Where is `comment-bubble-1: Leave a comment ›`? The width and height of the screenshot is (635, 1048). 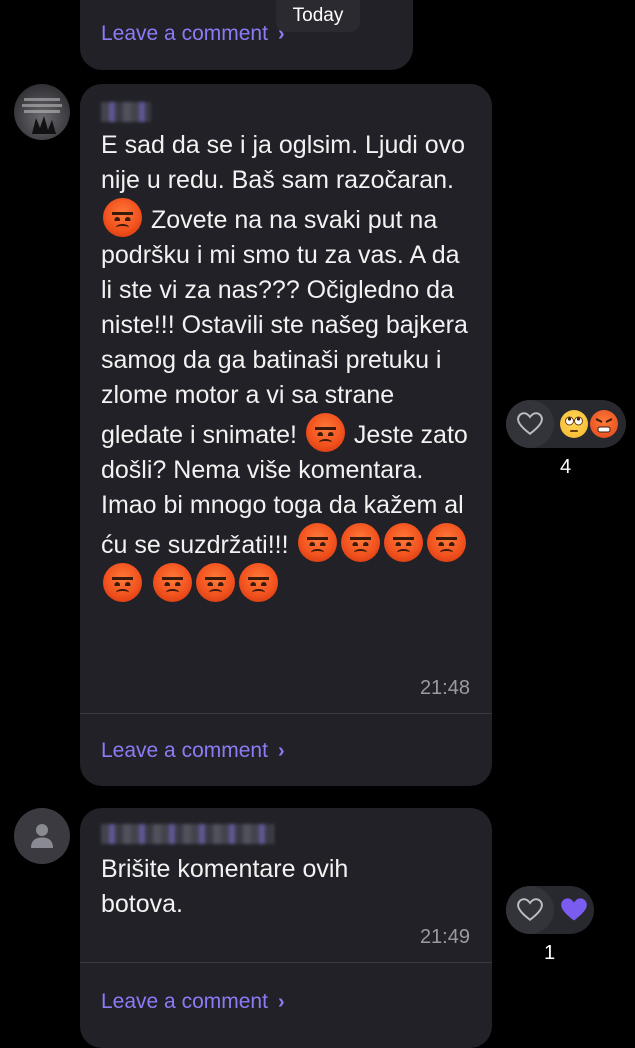 comment-bubble-1: Leave a comment › is located at coordinates (246, 35).